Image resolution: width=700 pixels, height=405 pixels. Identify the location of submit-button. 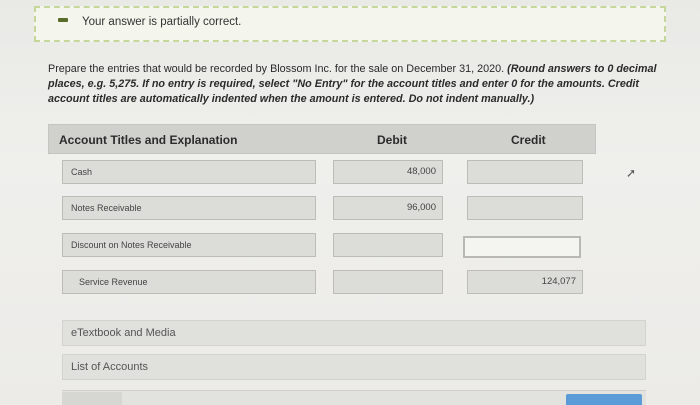
(604, 399).